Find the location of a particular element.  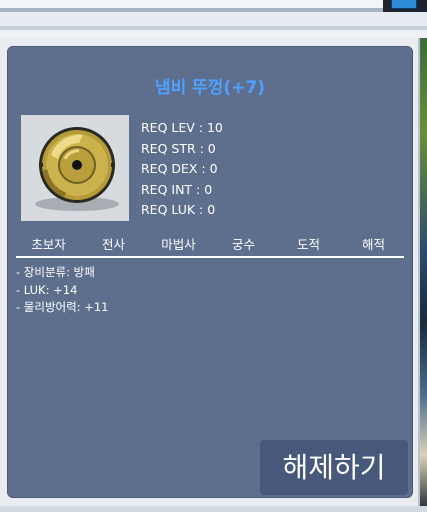

req-dex: REQ DEX : 0 is located at coordinates (179, 168).